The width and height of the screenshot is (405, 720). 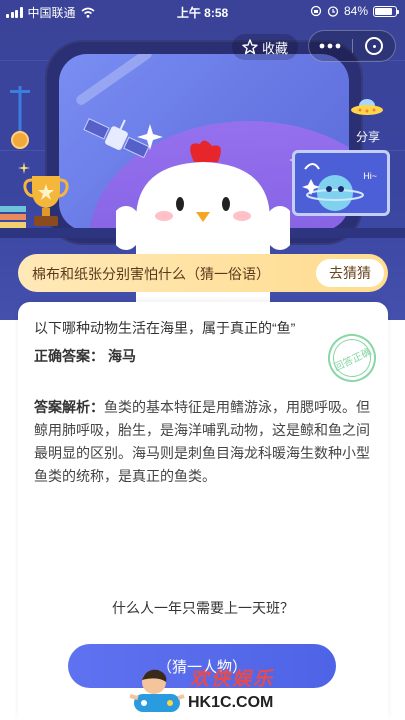 What do you see at coordinates (231, 702) in the screenshot?
I see `watermark-en: HK1C.COM` at bounding box center [231, 702].